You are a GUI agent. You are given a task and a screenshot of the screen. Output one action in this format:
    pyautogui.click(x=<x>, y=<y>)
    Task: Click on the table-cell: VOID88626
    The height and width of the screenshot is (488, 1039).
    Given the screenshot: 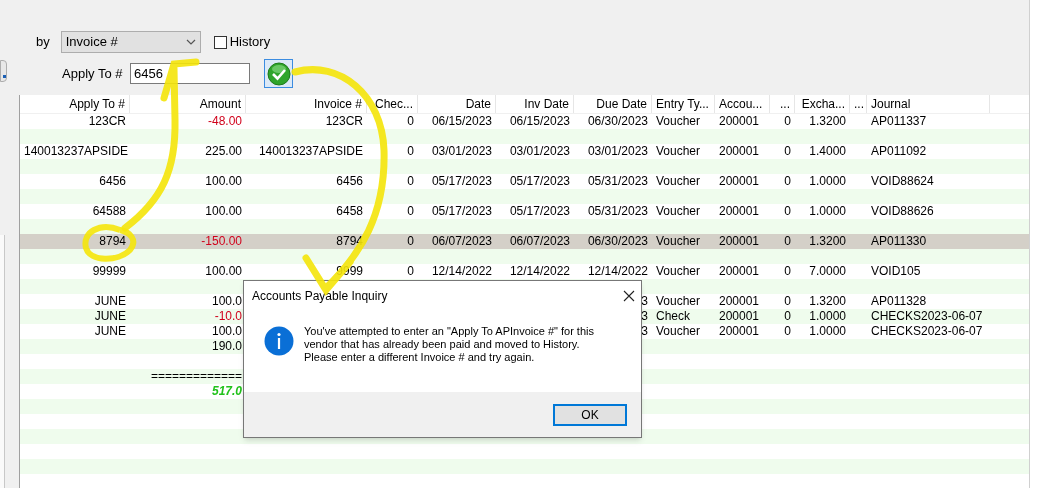 What is the action you would take?
    pyautogui.click(x=902, y=211)
    